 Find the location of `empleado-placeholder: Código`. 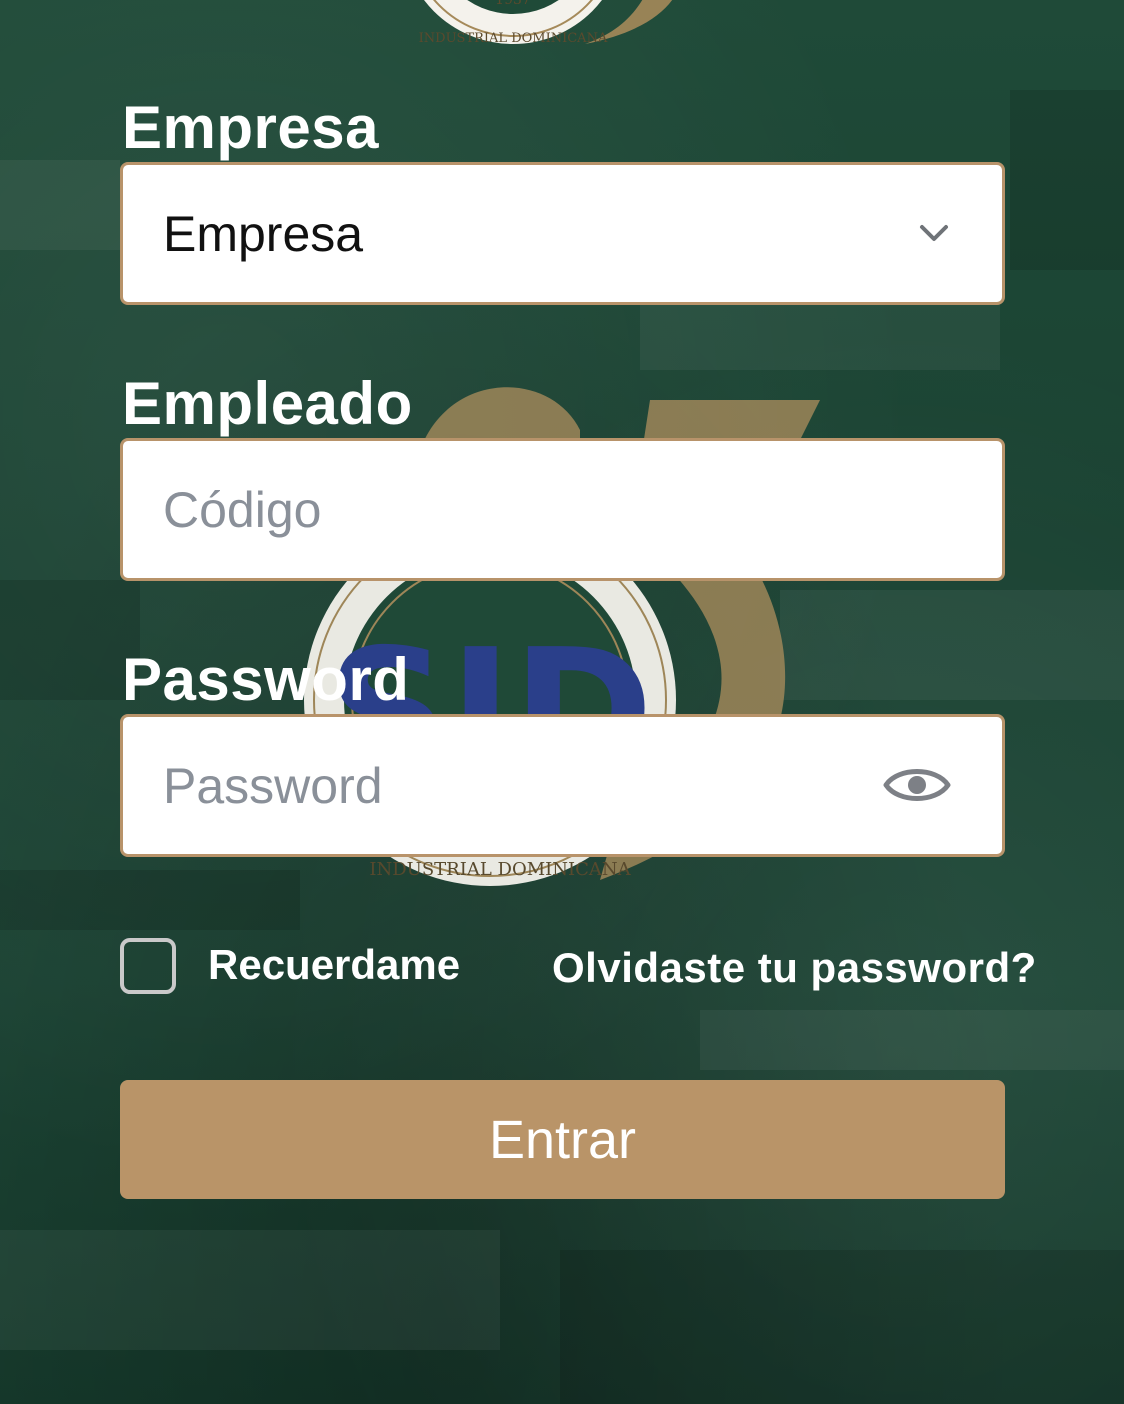

empleado-placeholder: Código is located at coordinates (242, 509).